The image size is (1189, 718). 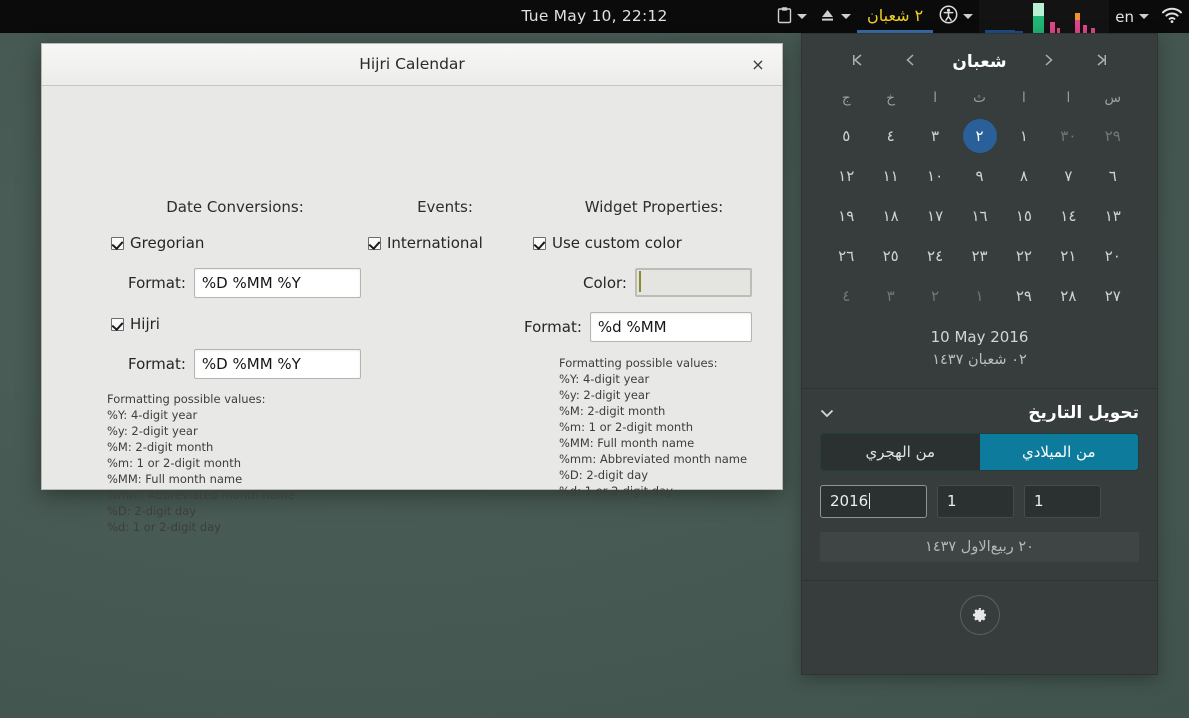 What do you see at coordinates (935, 256) in the screenshot?
I see `calendar-day: ٢٤` at bounding box center [935, 256].